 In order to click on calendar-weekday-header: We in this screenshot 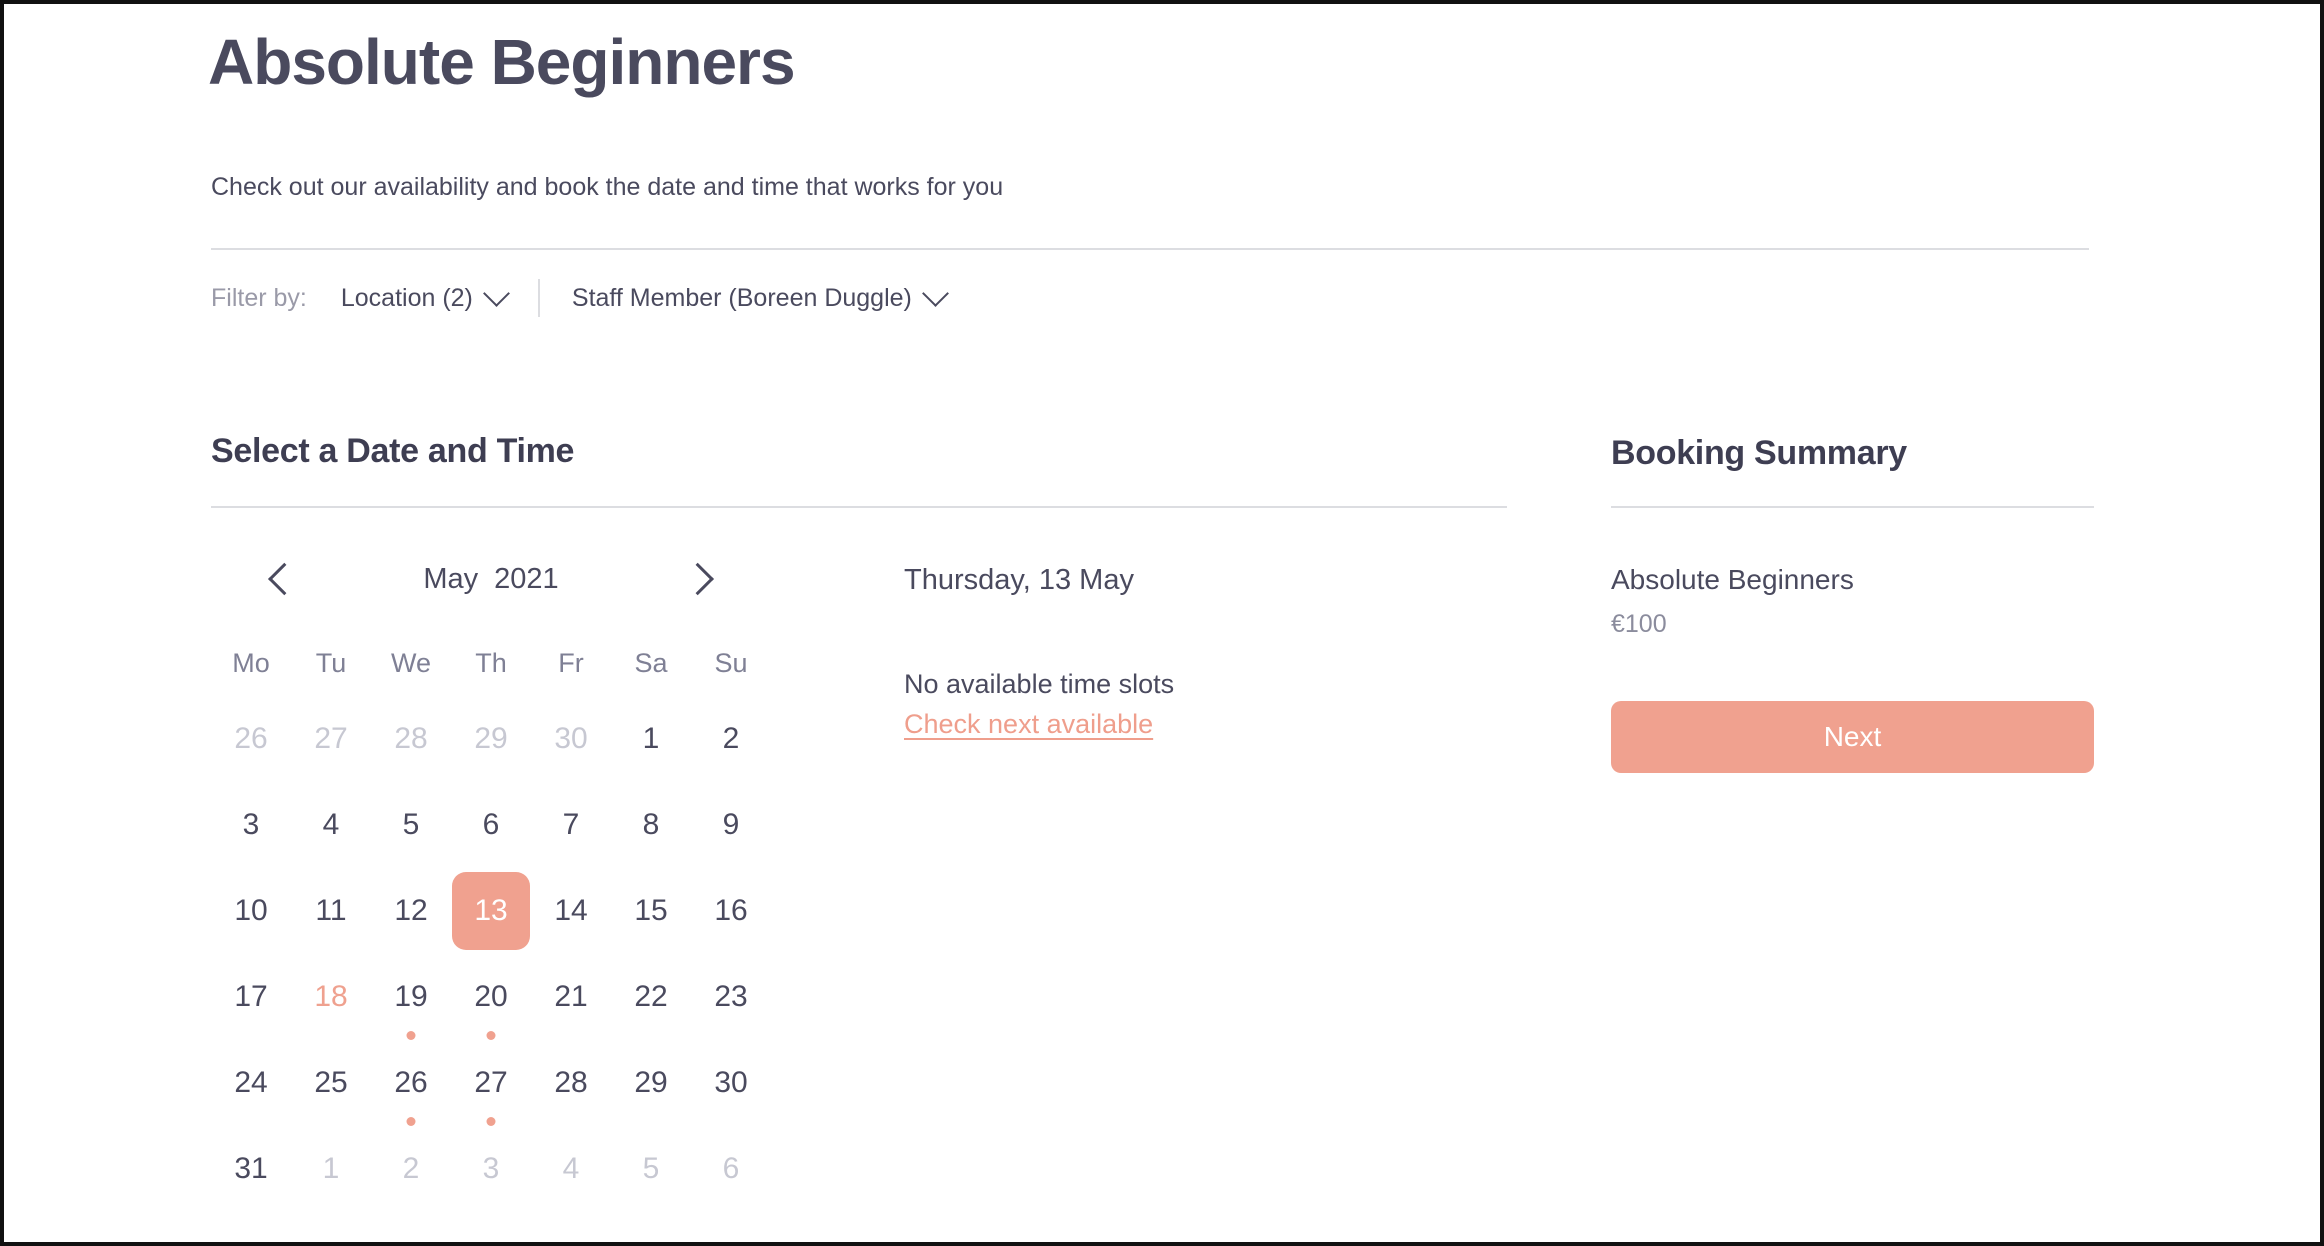, I will do `click(410, 662)`.